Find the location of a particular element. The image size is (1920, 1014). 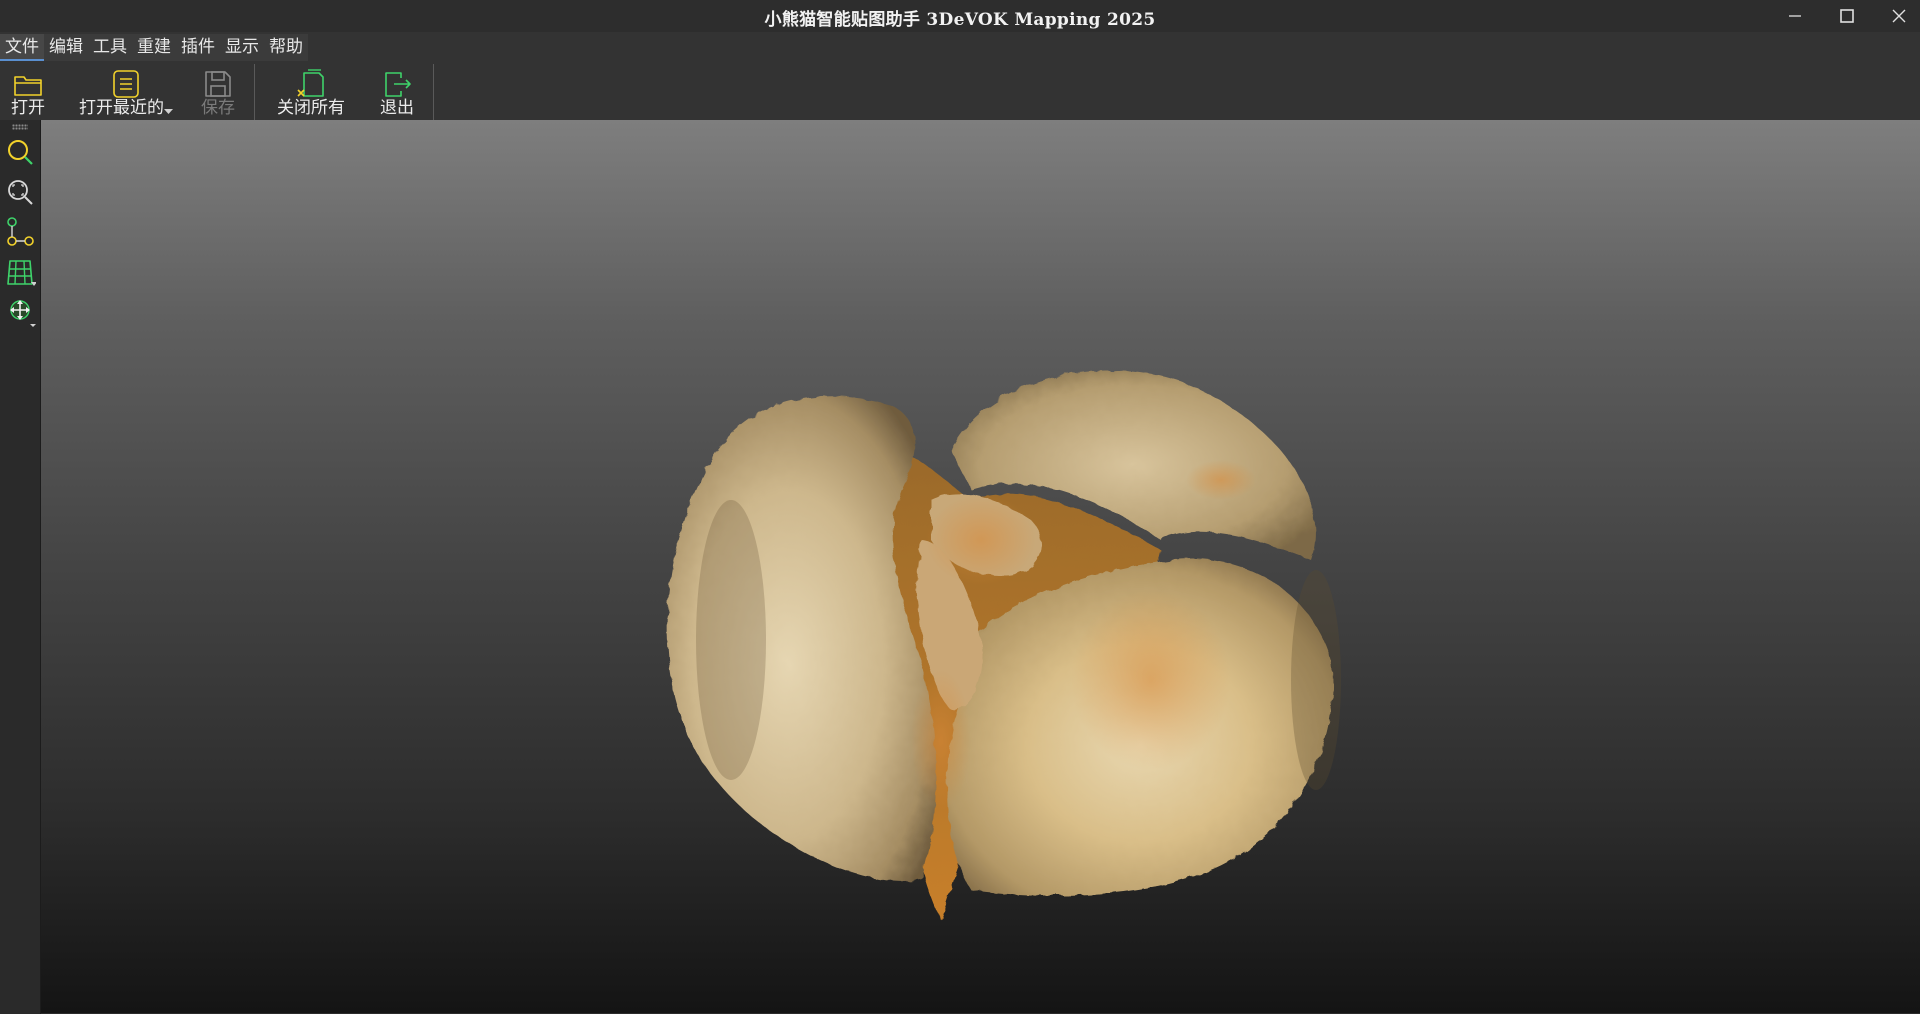

left-tool-strip is located at coordinates (20, 567).